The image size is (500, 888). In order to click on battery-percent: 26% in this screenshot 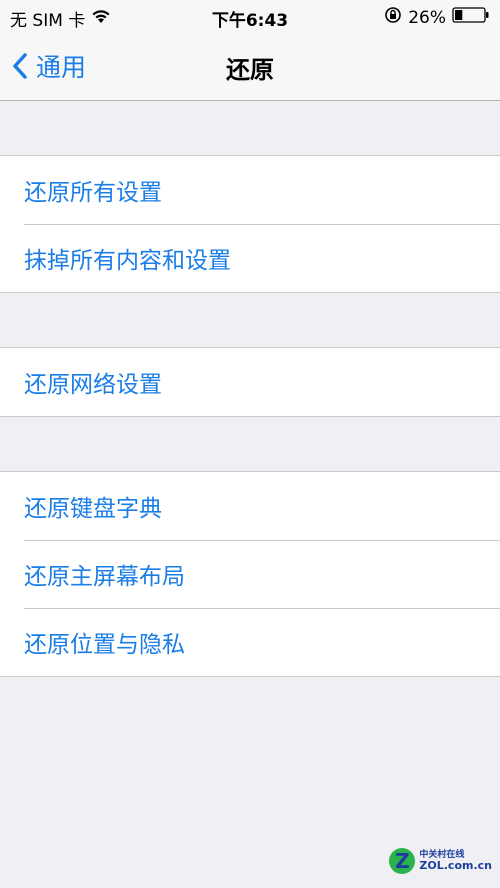, I will do `click(427, 17)`.